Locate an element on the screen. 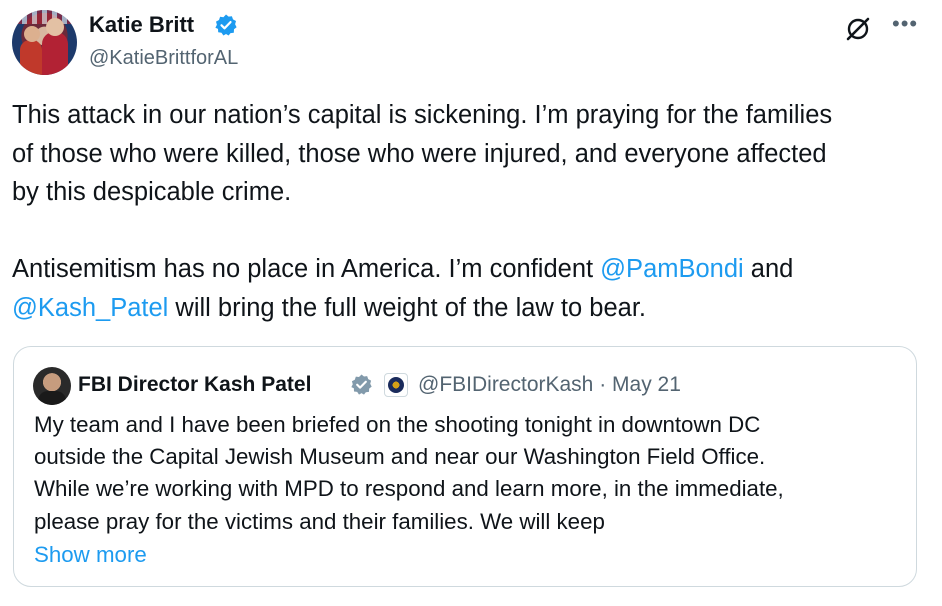 The image size is (942, 606). quote-handle-date: @FBIDirectorKash · May 21 is located at coordinates (549, 385).